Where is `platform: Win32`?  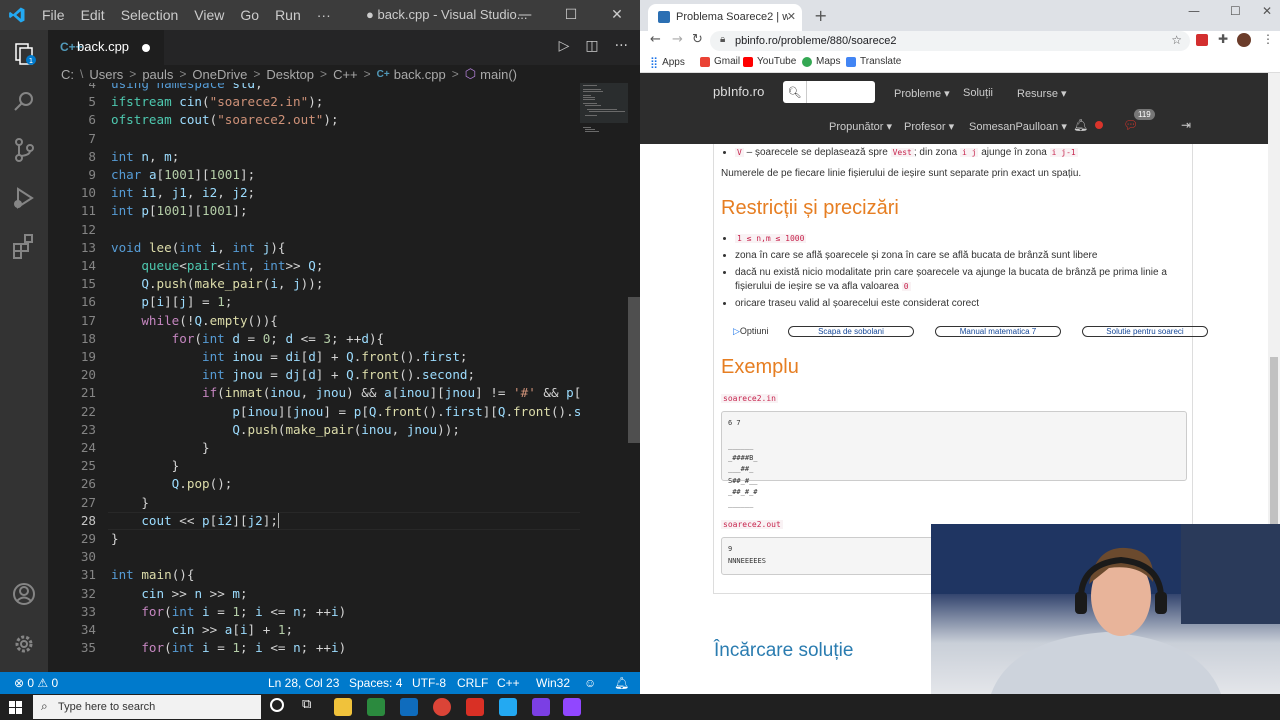 platform: Win32 is located at coordinates (553, 683).